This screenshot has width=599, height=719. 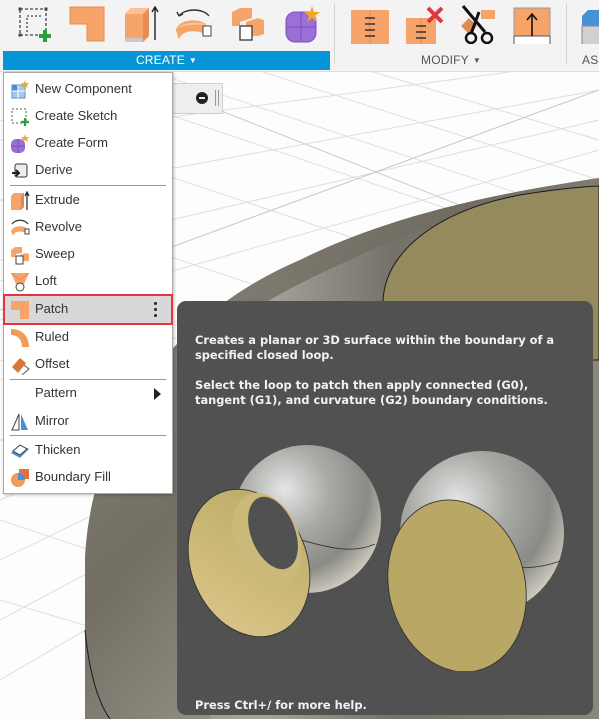 I want to click on menu-item-loft: Loft, so click(x=88, y=281).